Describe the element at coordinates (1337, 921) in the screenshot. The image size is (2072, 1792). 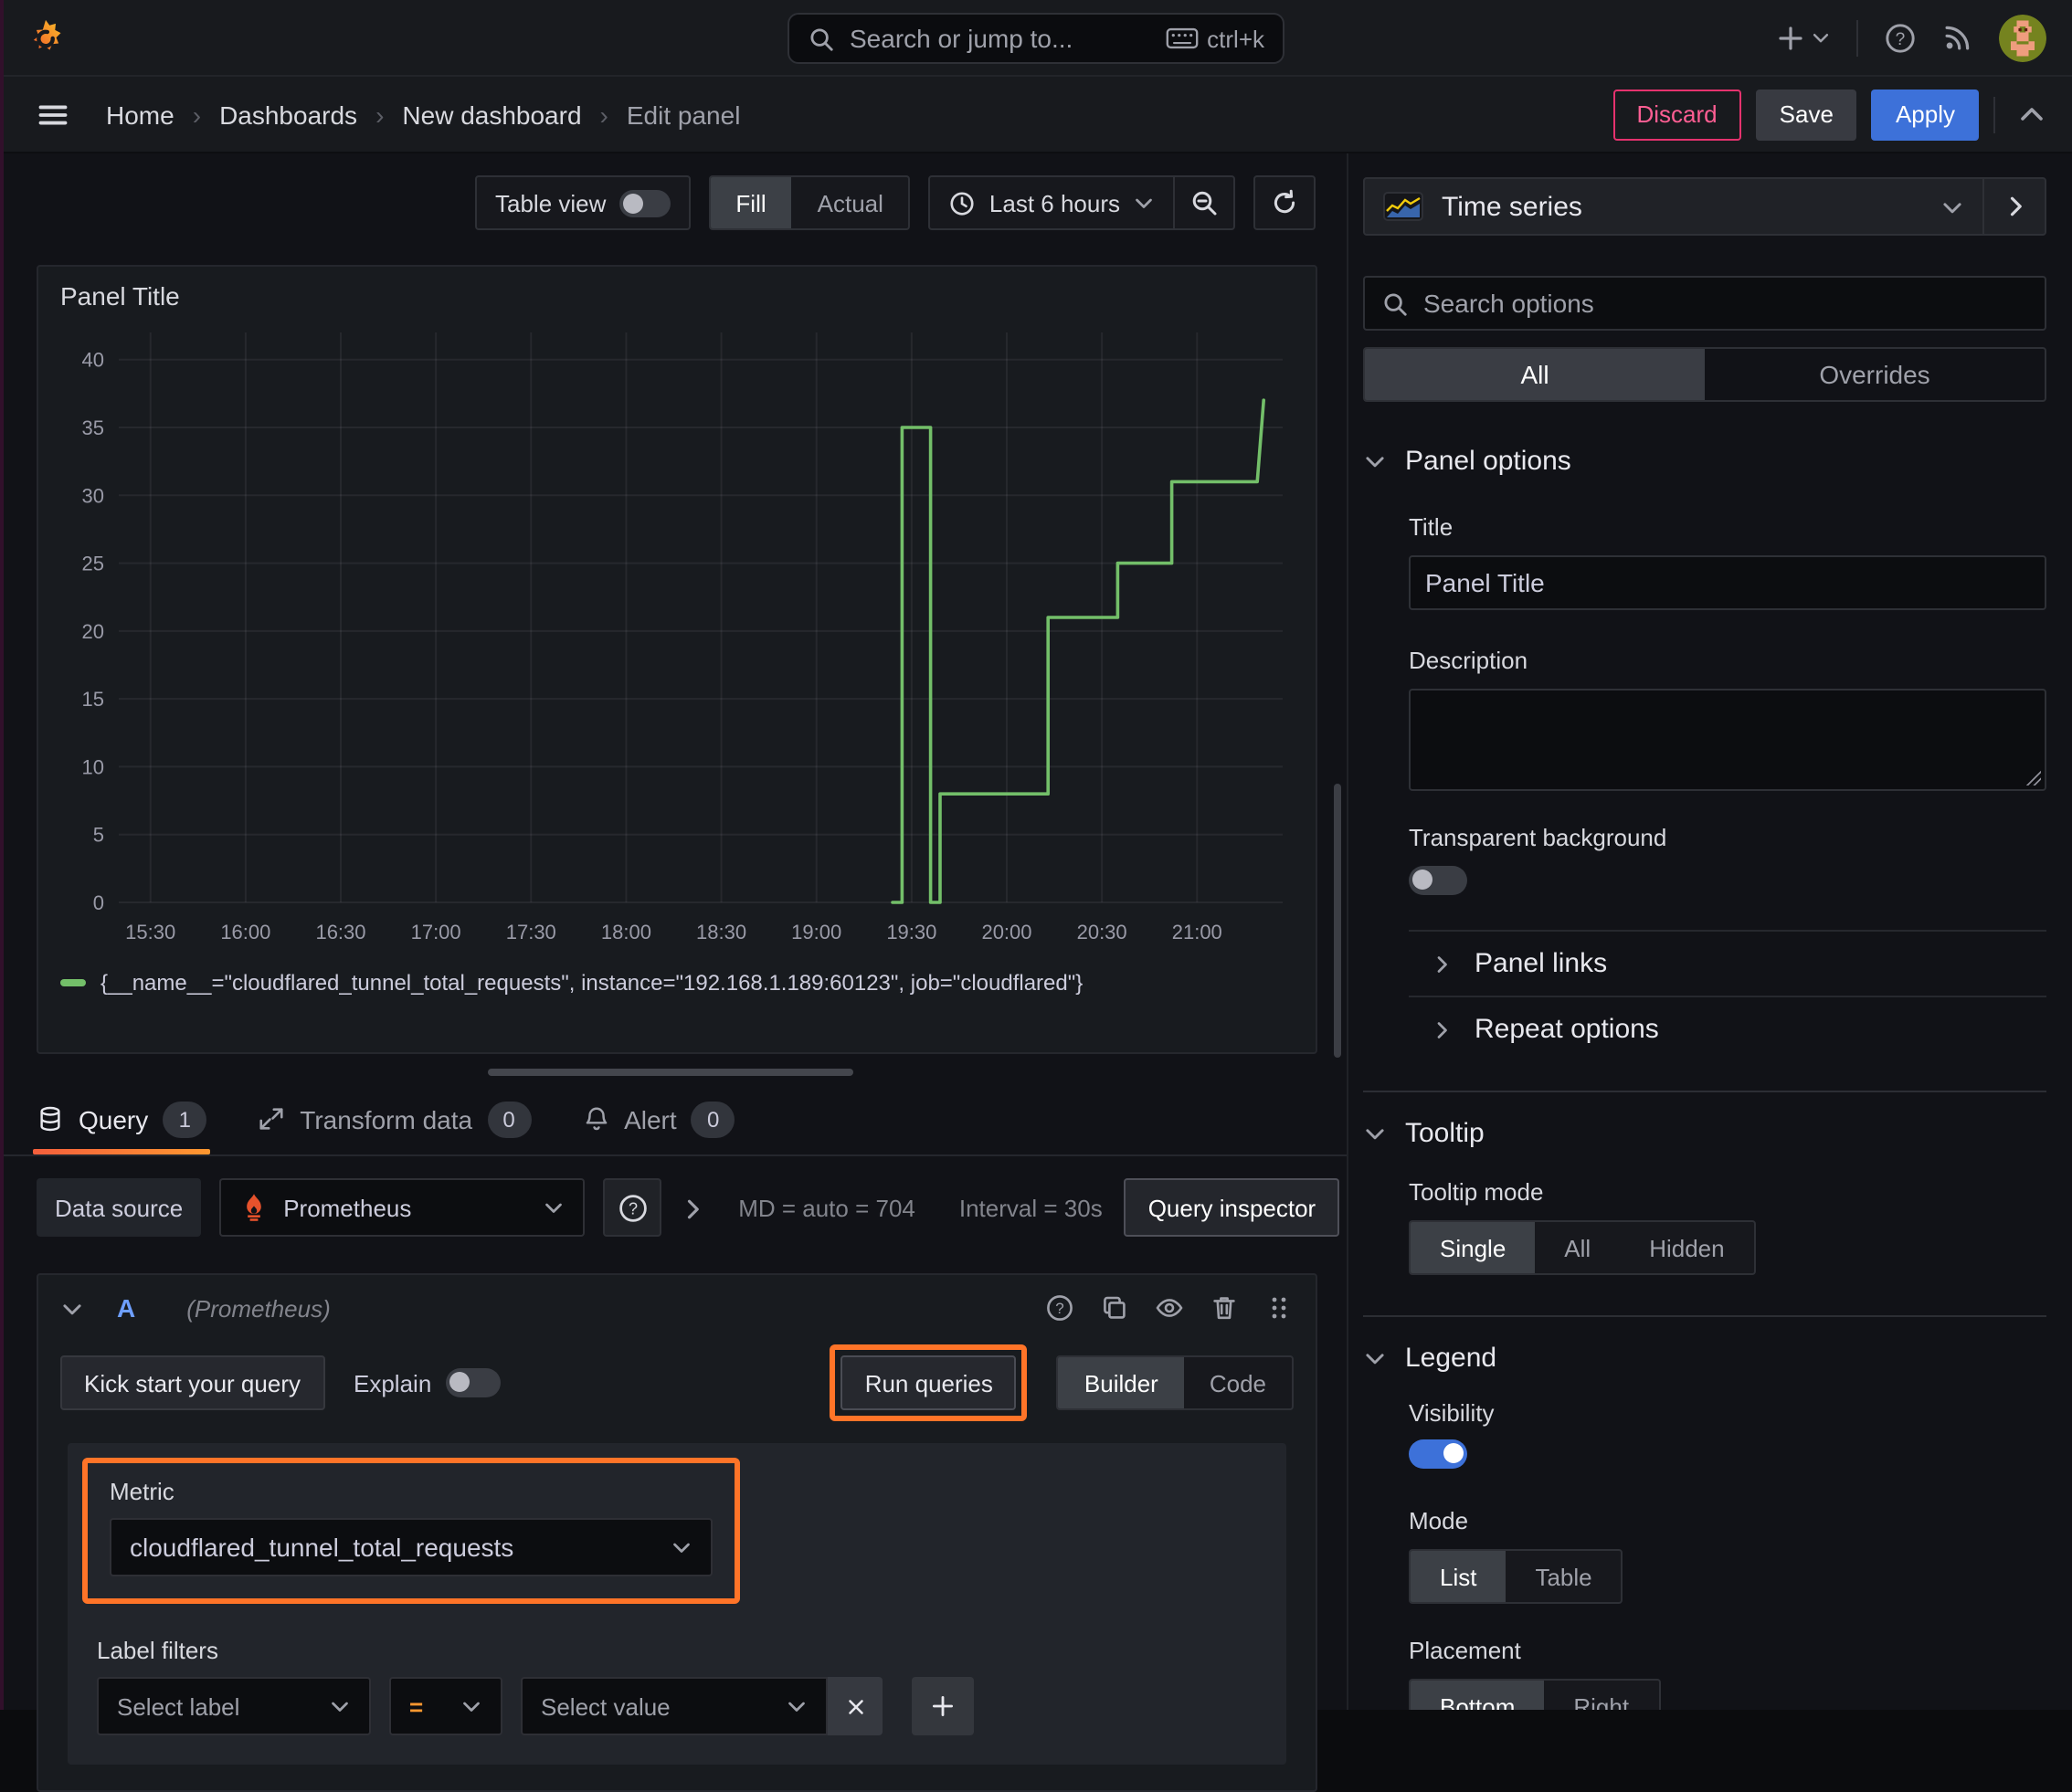
I see `vertical-scrollbar` at that location.